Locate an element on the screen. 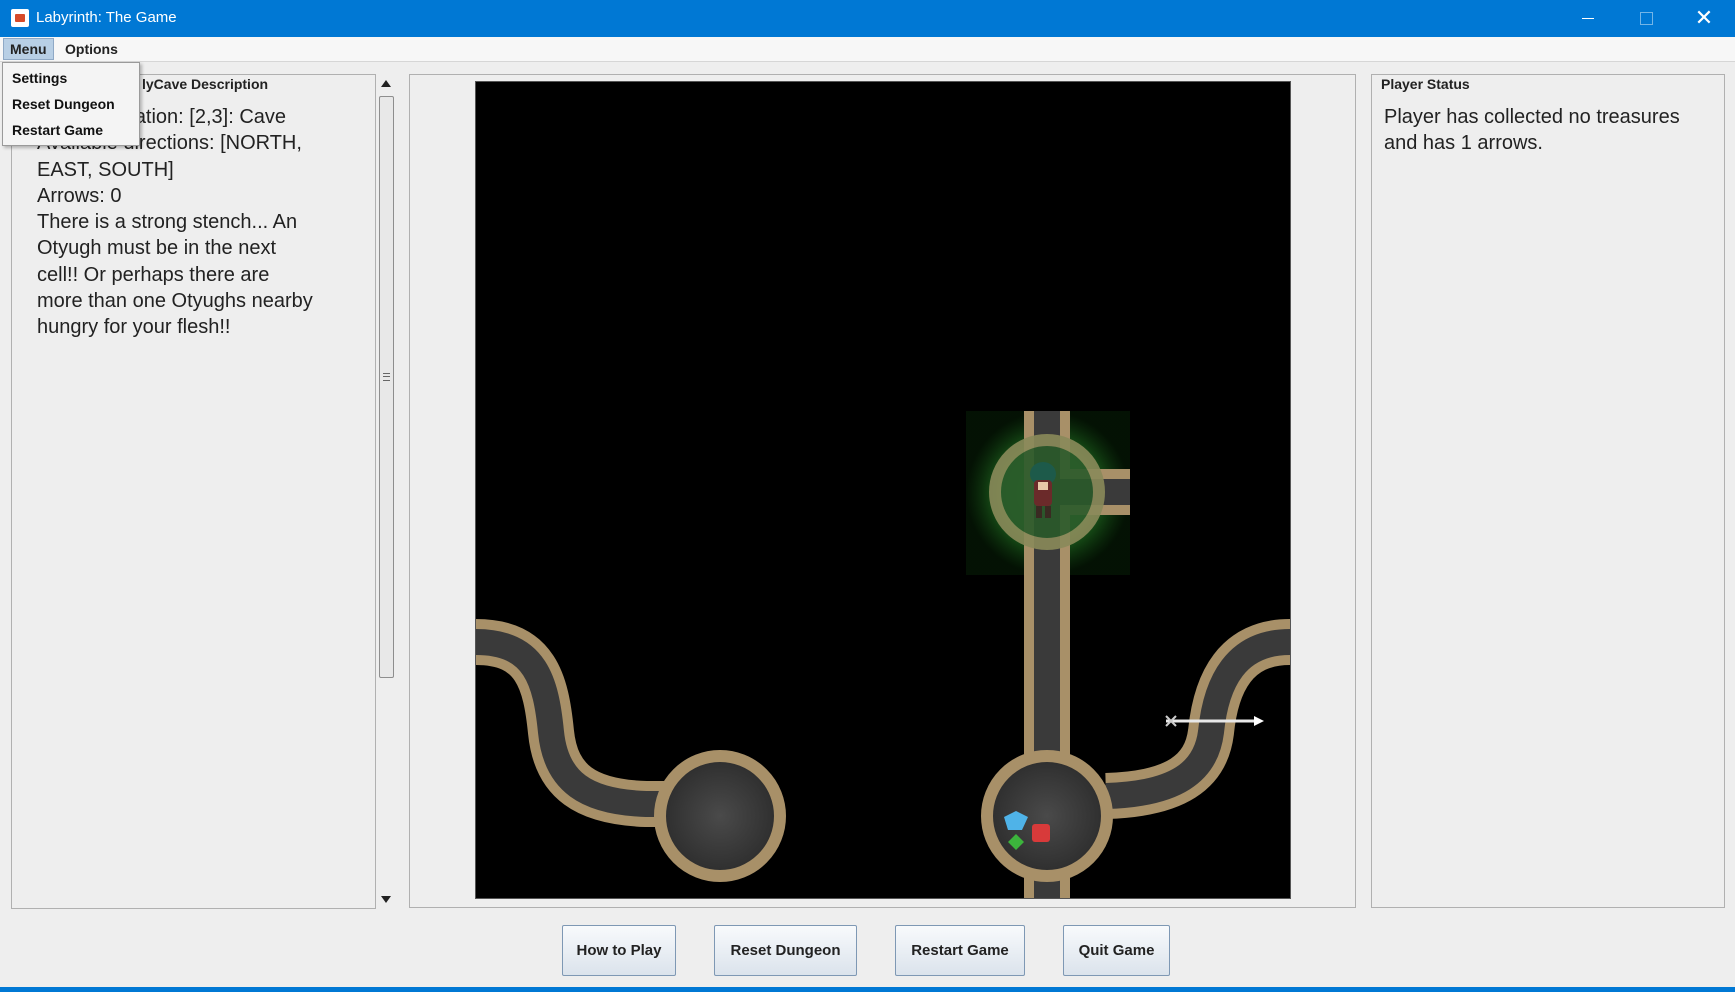 This screenshot has height=992, width=1735. how-to-play-button: How to Play is located at coordinates (619, 950).